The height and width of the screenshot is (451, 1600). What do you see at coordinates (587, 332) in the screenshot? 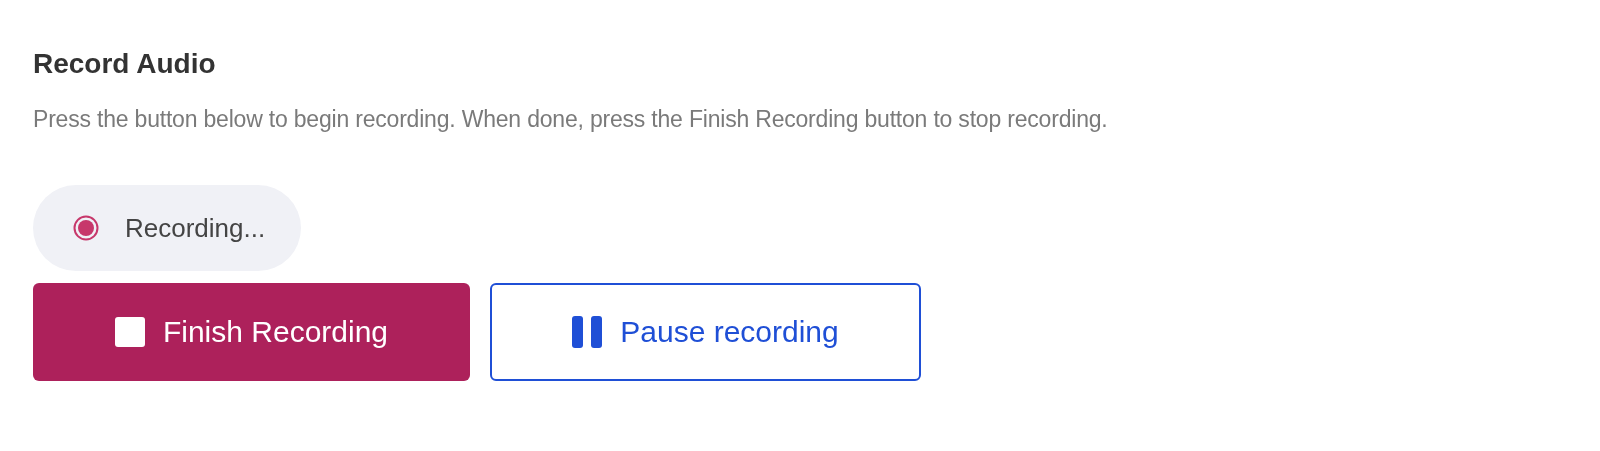
I see `pause-icon` at bounding box center [587, 332].